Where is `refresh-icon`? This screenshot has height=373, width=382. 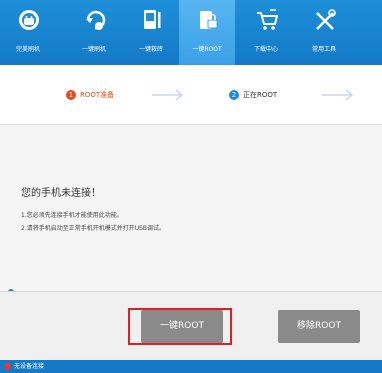
refresh-icon is located at coordinates (96, 20).